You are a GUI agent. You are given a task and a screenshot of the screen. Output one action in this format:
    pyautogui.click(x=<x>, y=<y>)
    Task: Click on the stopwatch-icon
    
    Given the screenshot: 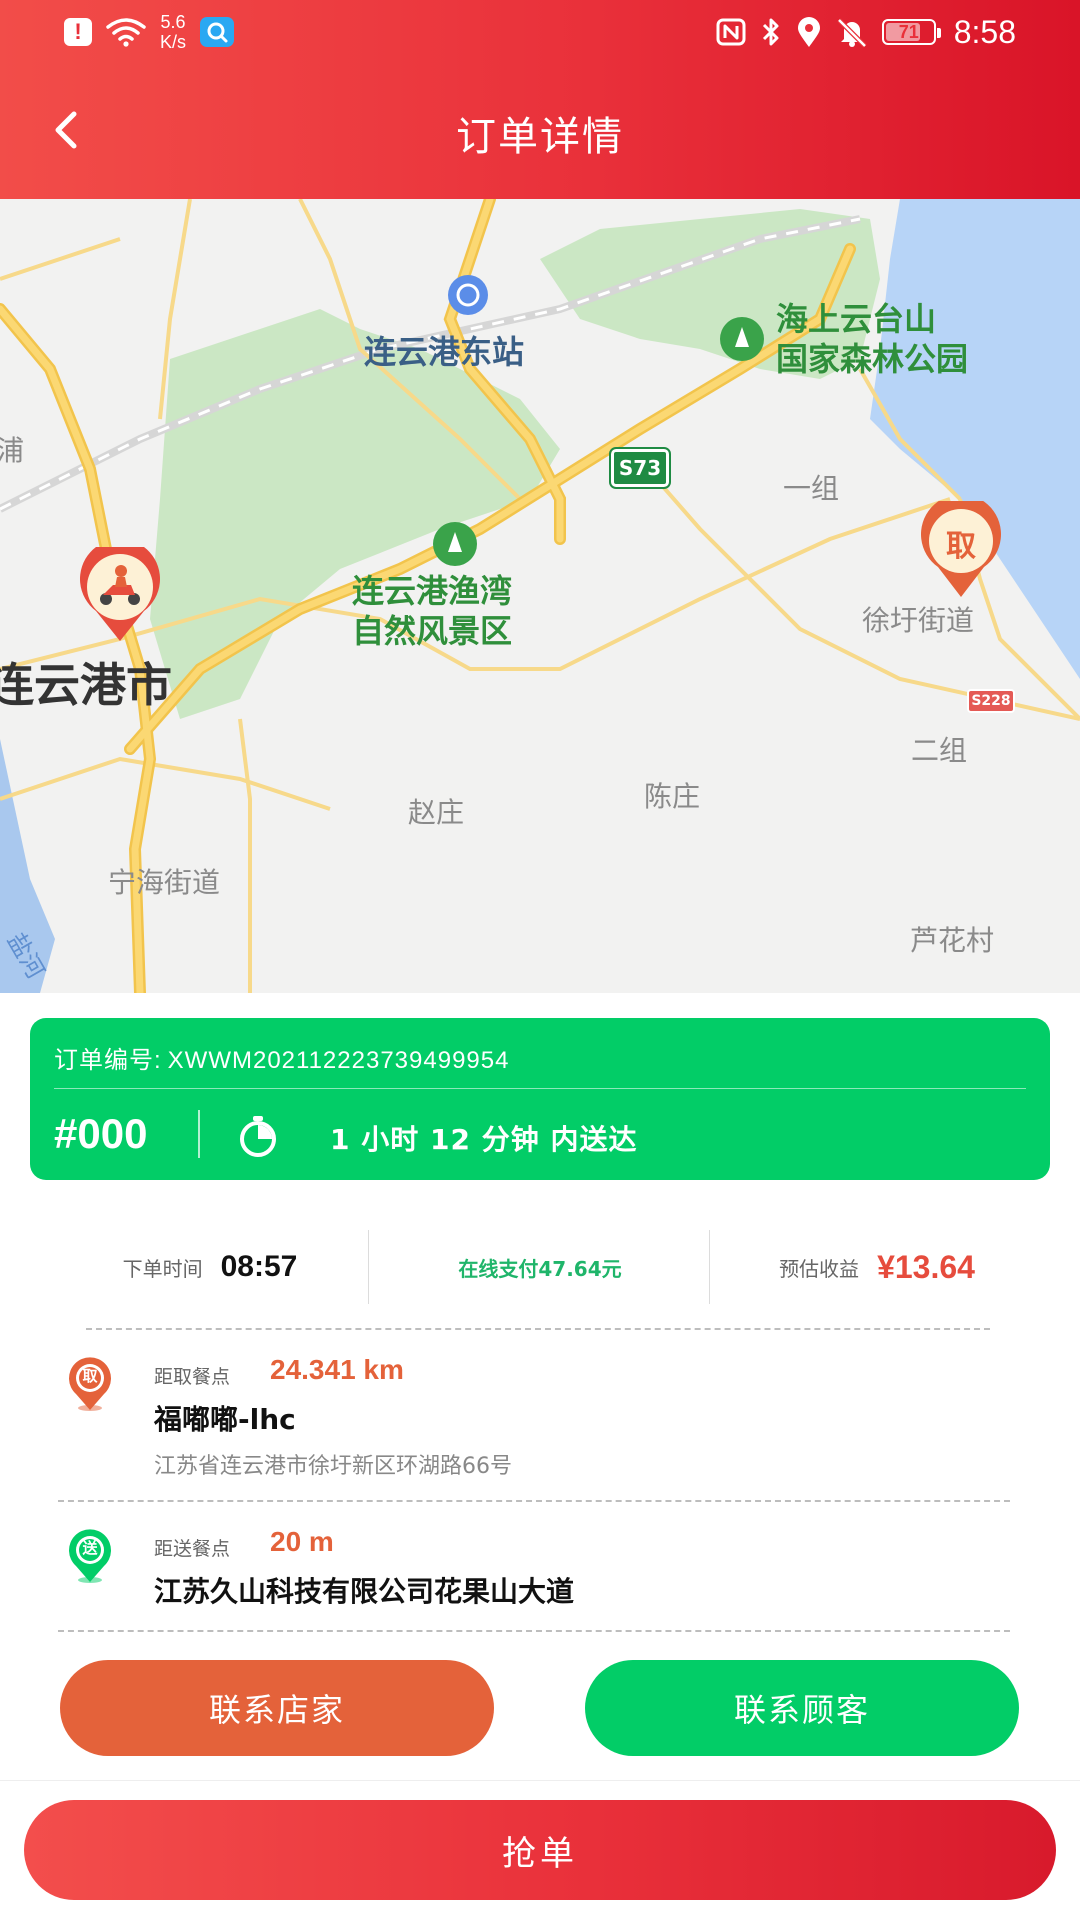 What is the action you would take?
    pyautogui.click(x=258, y=1136)
    